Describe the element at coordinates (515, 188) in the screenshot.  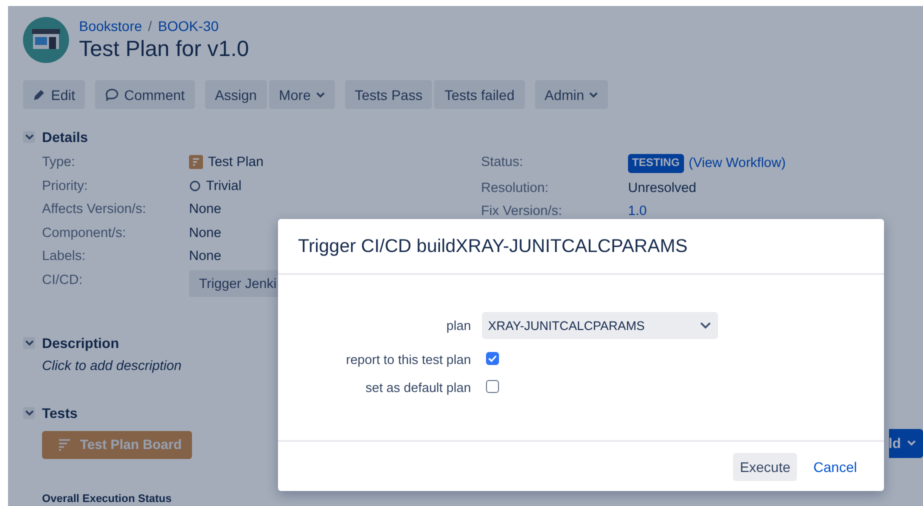
I see `field-label: Resolution:` at that location.